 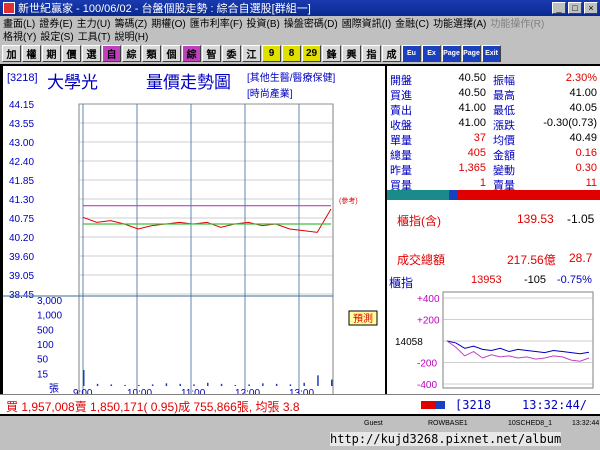 What do you see at coordinates (270, 94) in the screenshot?
I see `industry-tag-2: [時尚產業]` at bounding box center [270, 94].